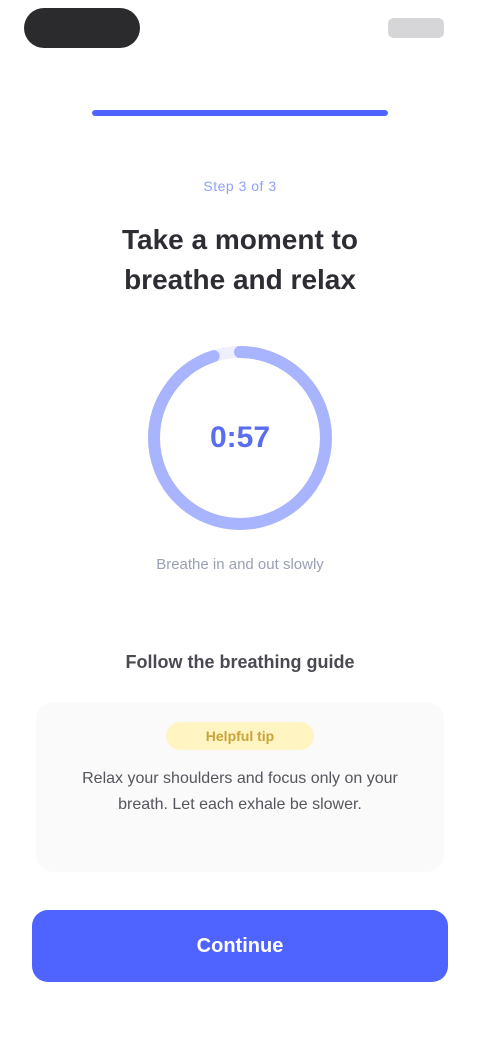 The image size is (480, 1040). What do you see at coordinates (240, 662) in the screenshot?
I see `section-title: Follow the breathing guide` at bounding box center [240, 662].